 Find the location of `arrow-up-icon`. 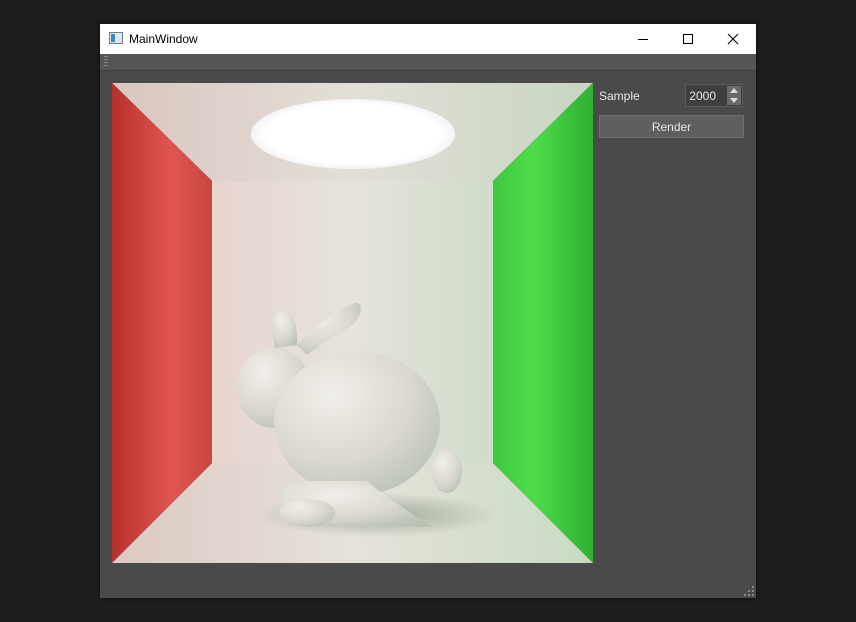

arrow-up-icon is located at coordinates (734, 90).